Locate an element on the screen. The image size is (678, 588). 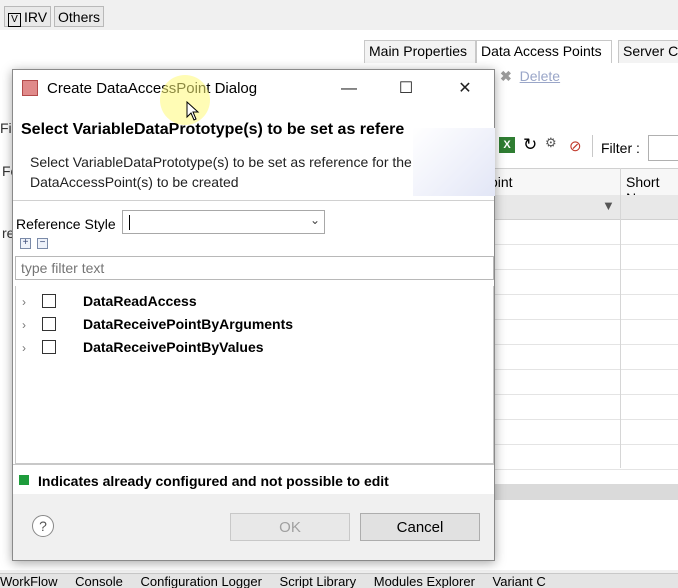
tree-item: › DataReceivePointByValues is located at coordinates (251, 349).